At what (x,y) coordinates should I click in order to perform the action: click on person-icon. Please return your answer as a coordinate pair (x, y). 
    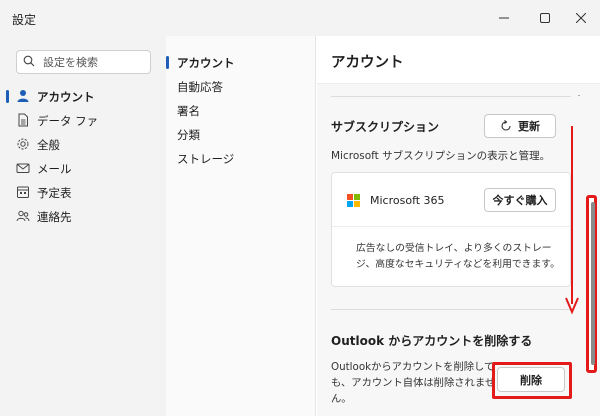
    Looking at the image, I should click on (23, 96).